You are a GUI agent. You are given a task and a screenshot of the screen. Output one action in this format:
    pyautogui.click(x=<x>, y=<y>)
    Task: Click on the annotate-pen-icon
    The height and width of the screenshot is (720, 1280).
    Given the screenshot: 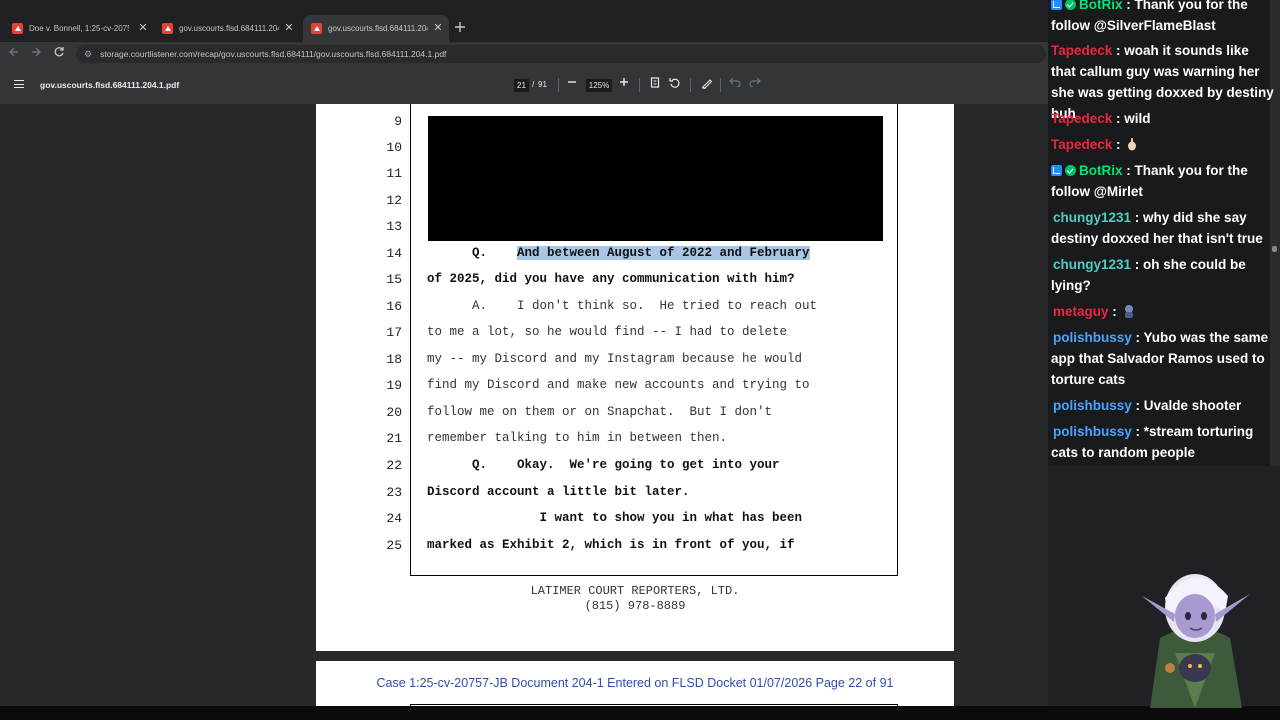 What is the action you would take?
    pyautogui.click(x=707, y=84)
    